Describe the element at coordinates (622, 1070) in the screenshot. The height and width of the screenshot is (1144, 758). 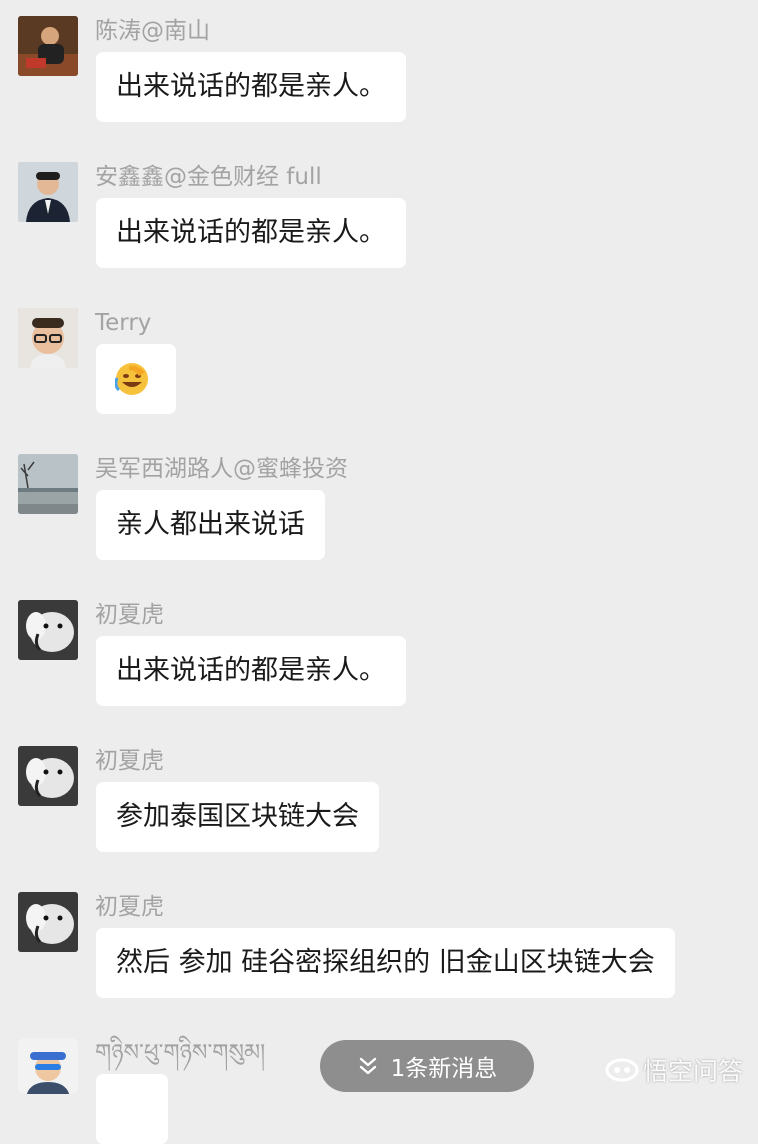
I see `wukong-logo-icon` at that location.